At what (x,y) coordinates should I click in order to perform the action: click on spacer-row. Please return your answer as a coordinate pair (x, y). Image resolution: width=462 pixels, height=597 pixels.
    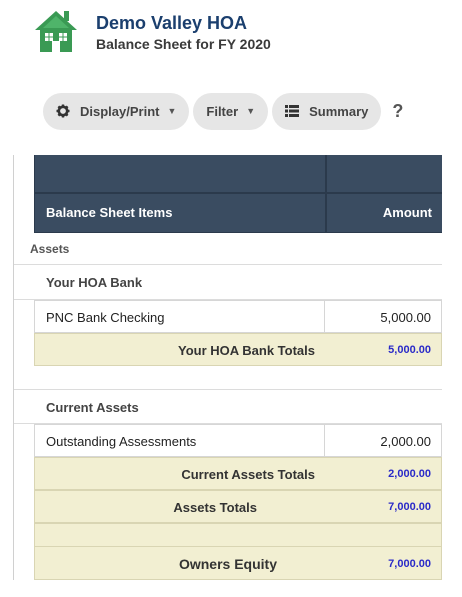
    Looking at the image, I should click on (238, 535).